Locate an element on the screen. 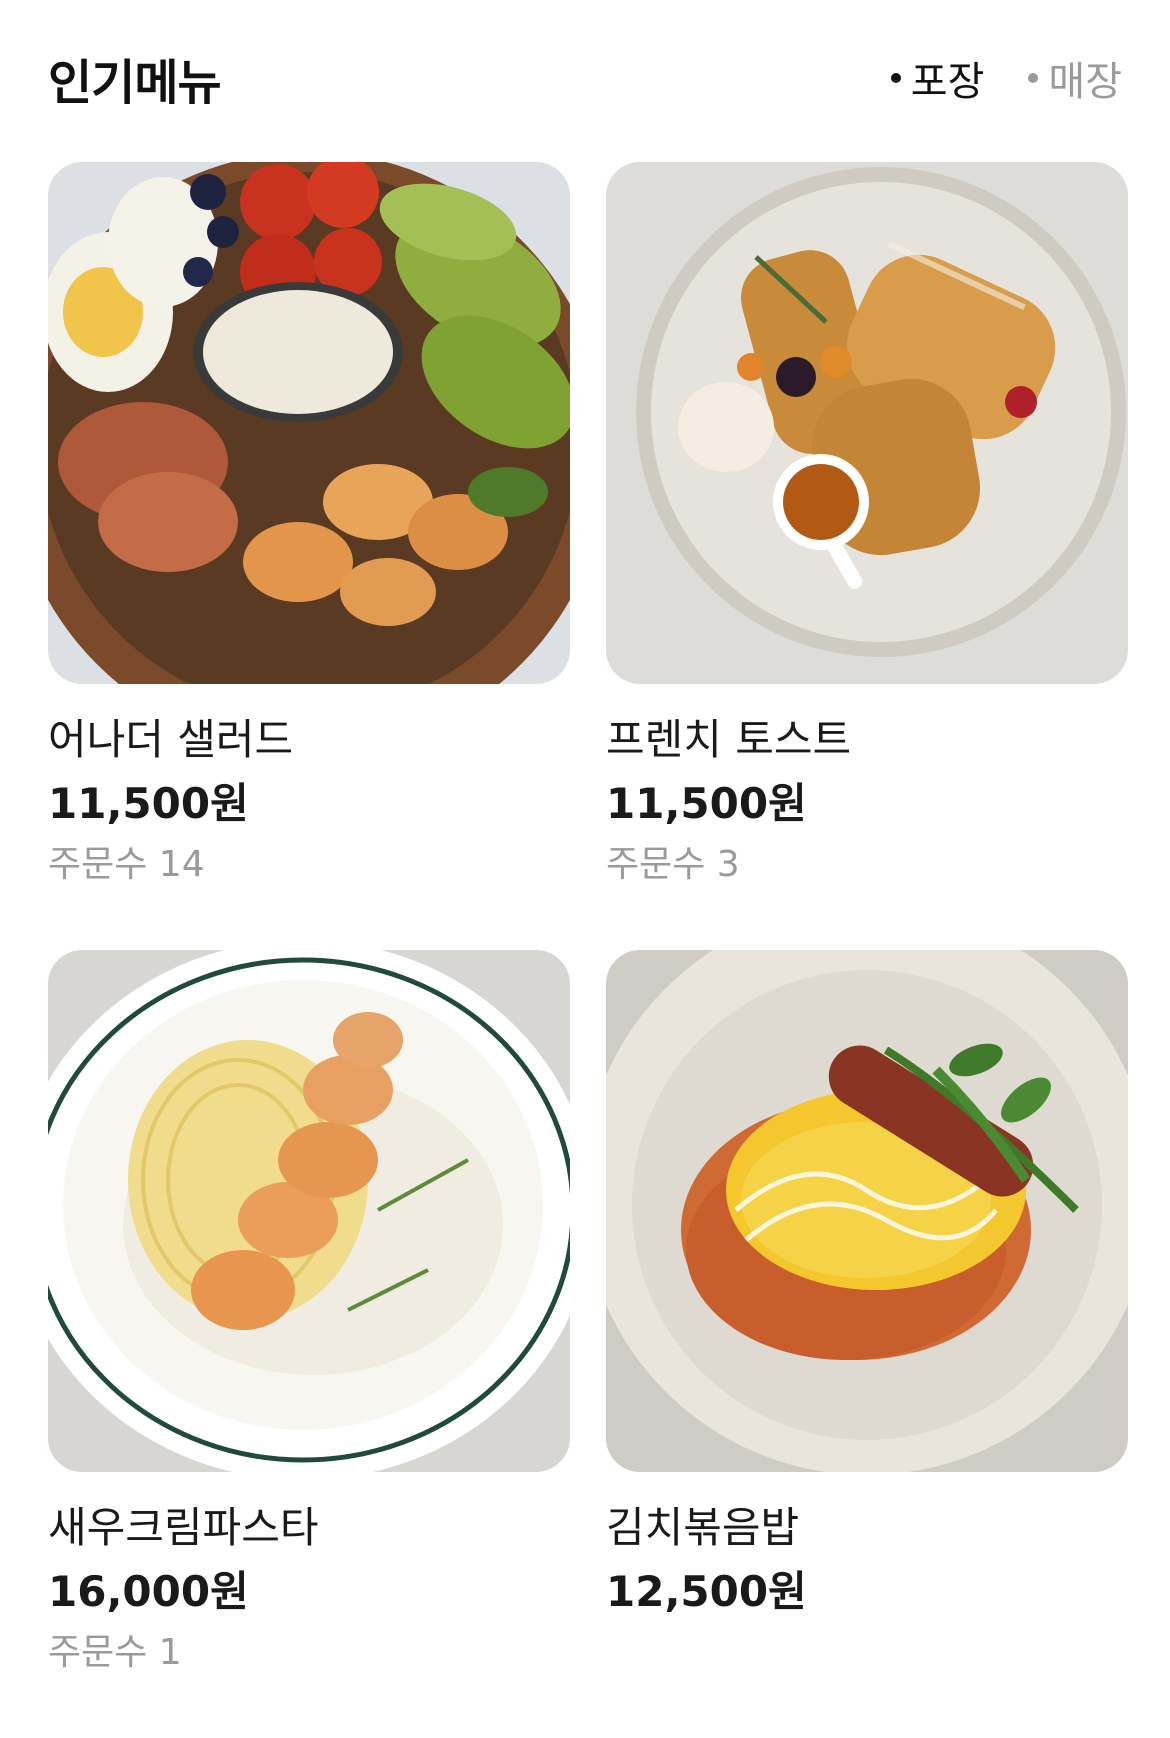 The width and height of the screenshot is (1170, 1738). menu-name: 프렌치 토스트 is located at coordinates (729, 739).